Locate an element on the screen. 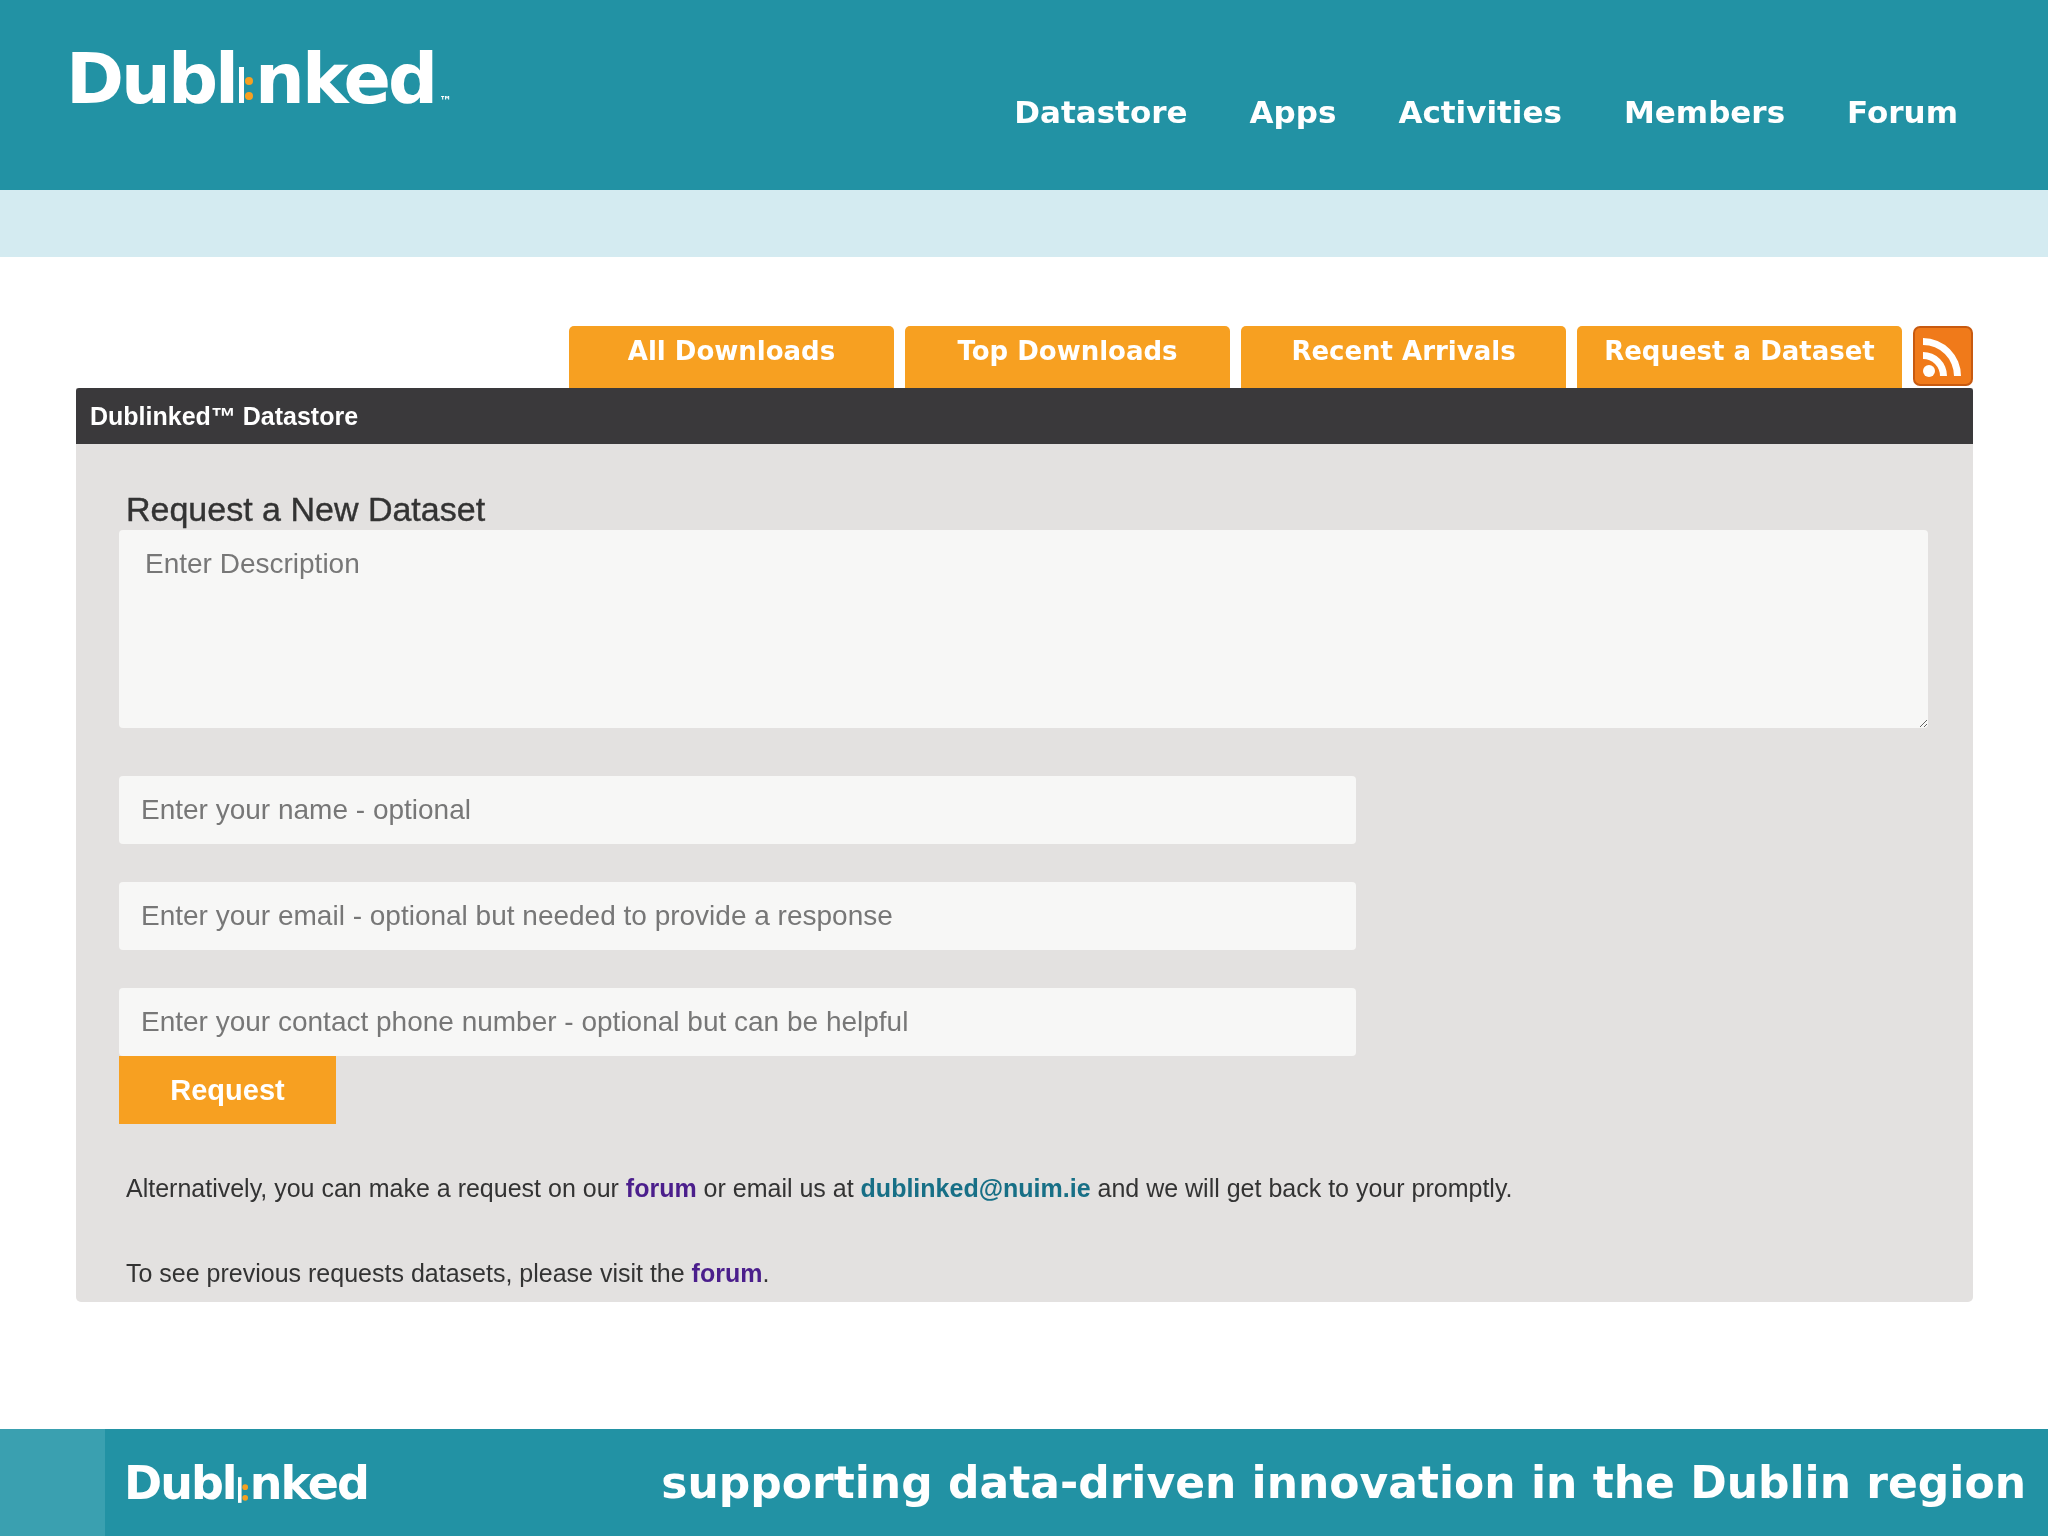 Image resolution: width=2048 pixels, height=1536 pixels. nav-link: Members is located at coordinates (1704, 112).